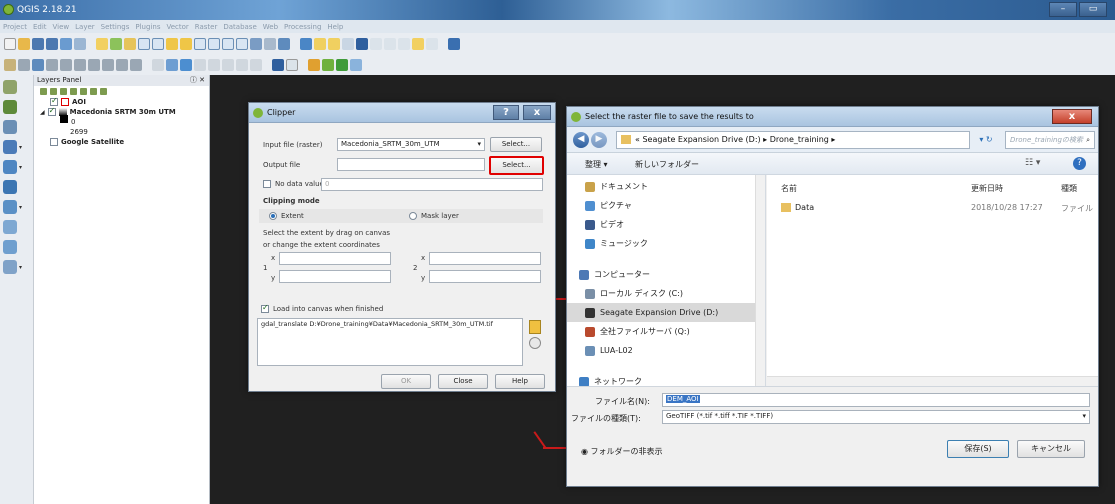 Image resolution: width=1115 pixels, height=504 pixels. What do you see at coordinates (335, 276) in the screenshot?
I see `y1-input` at bounding box center [335, 276].